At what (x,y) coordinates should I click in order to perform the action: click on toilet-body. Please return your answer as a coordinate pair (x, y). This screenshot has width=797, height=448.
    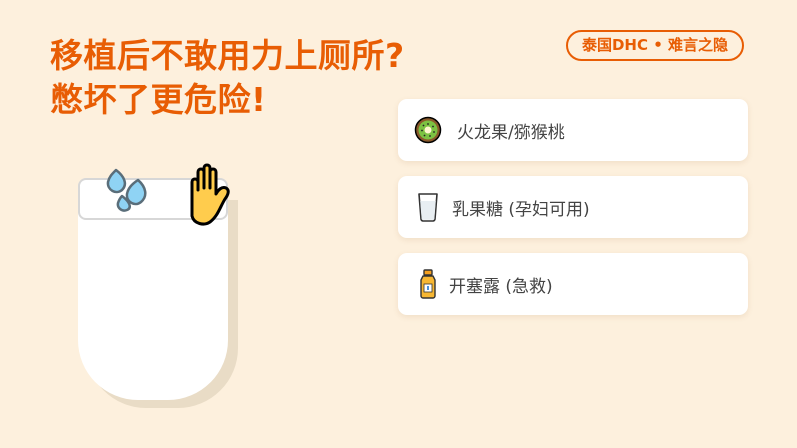
    Looking at the image, I should click on (153, 305).